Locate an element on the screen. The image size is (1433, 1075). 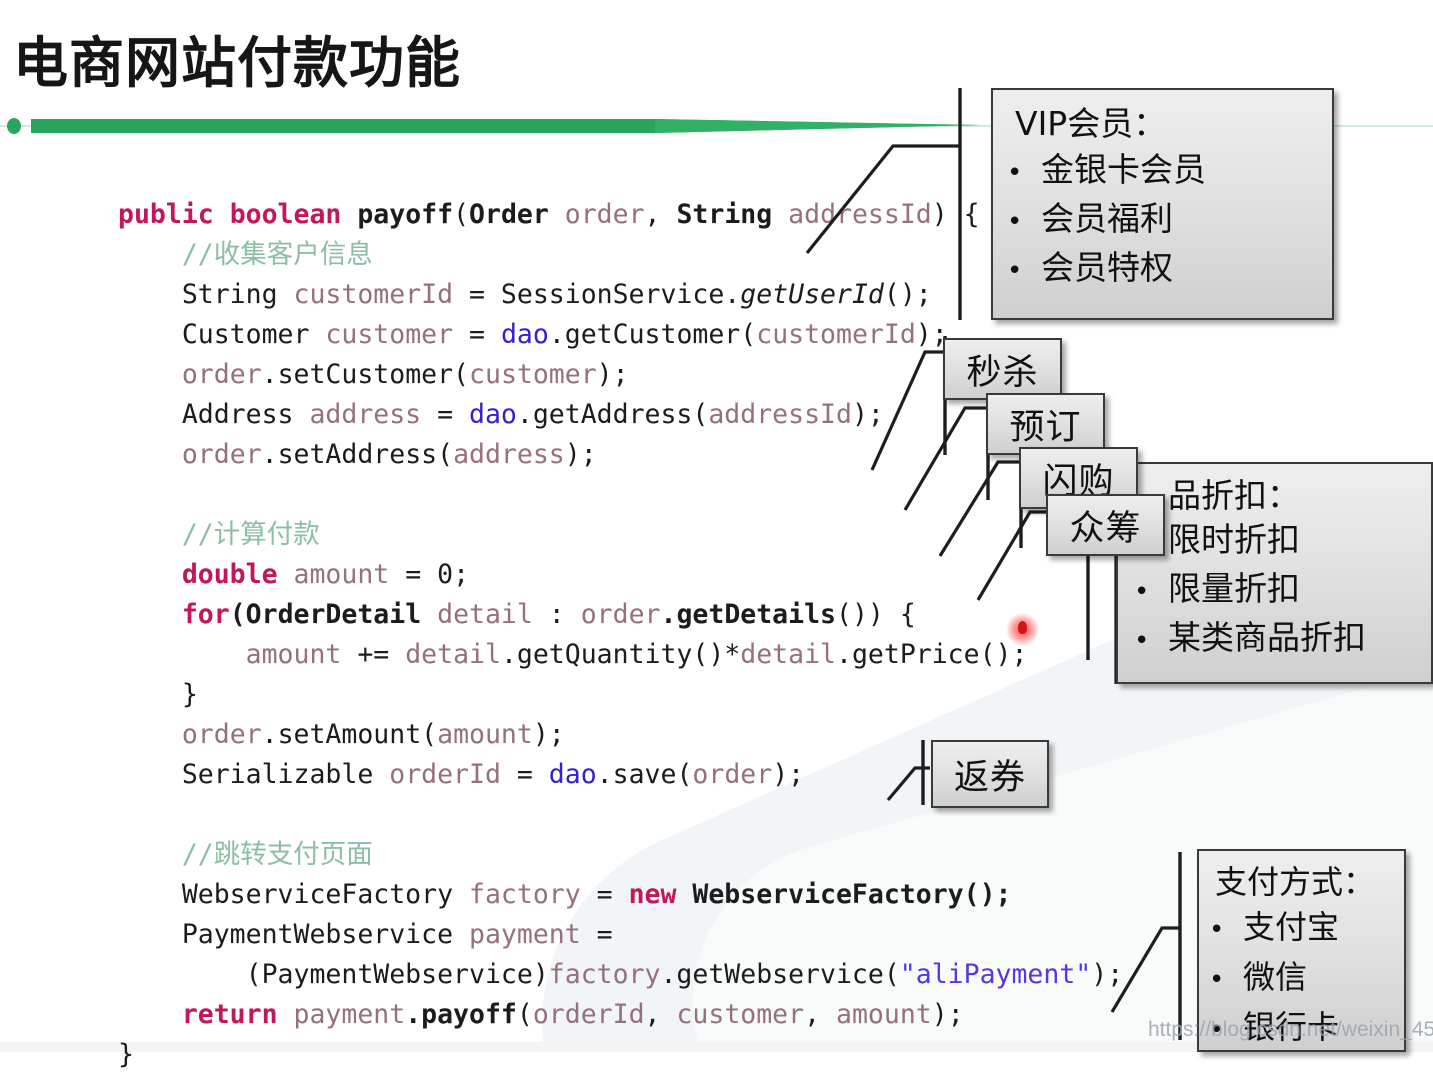
callout-tag-yuding: 预订 is located at coordinates (1045, 424).